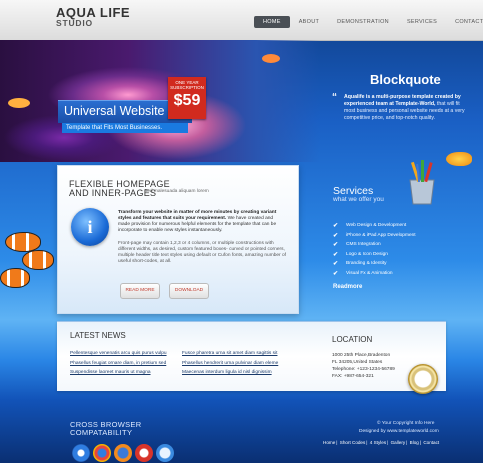 This screenshot has width=483, height=463. What do you see at coordinates (347, 287) in the screenshot?
I see `services-readmore-link: Readmore` at bounding box center [347, 287].